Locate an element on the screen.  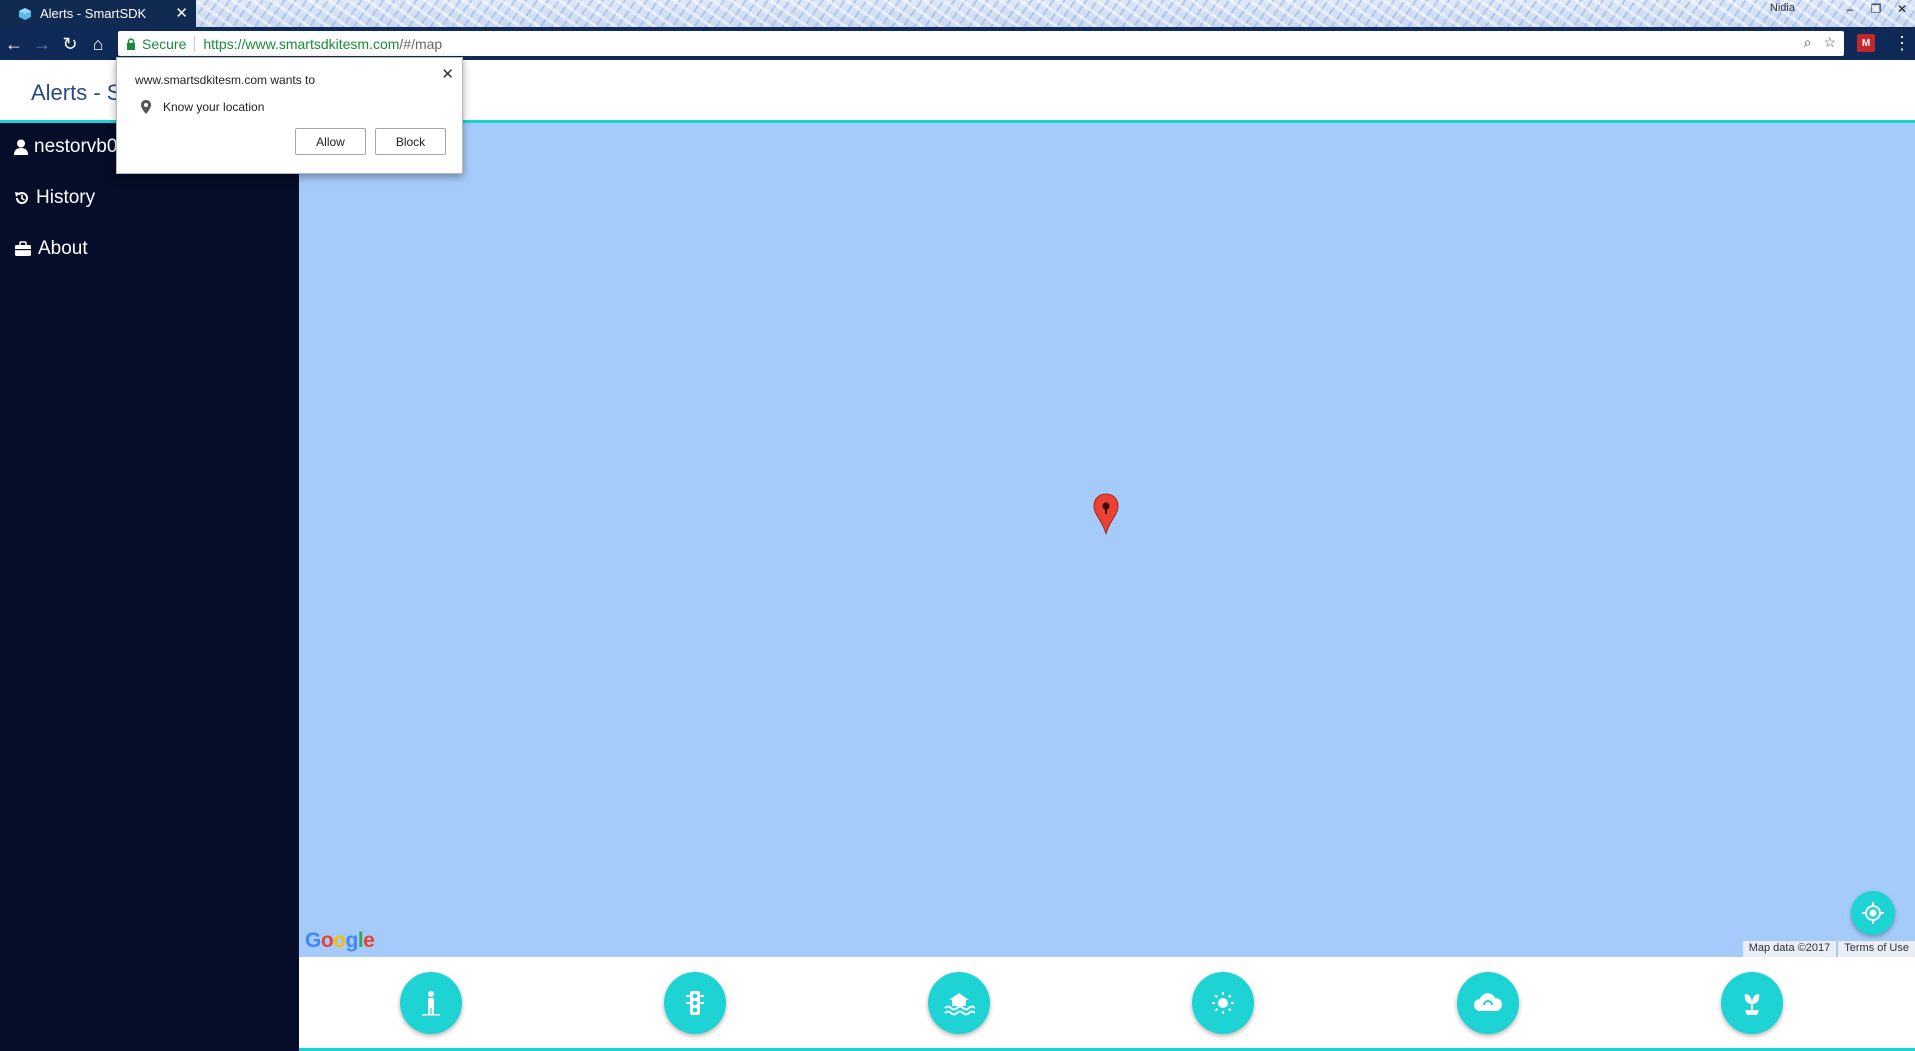
traffic-light-icon is located at coordinates (695, 1003).